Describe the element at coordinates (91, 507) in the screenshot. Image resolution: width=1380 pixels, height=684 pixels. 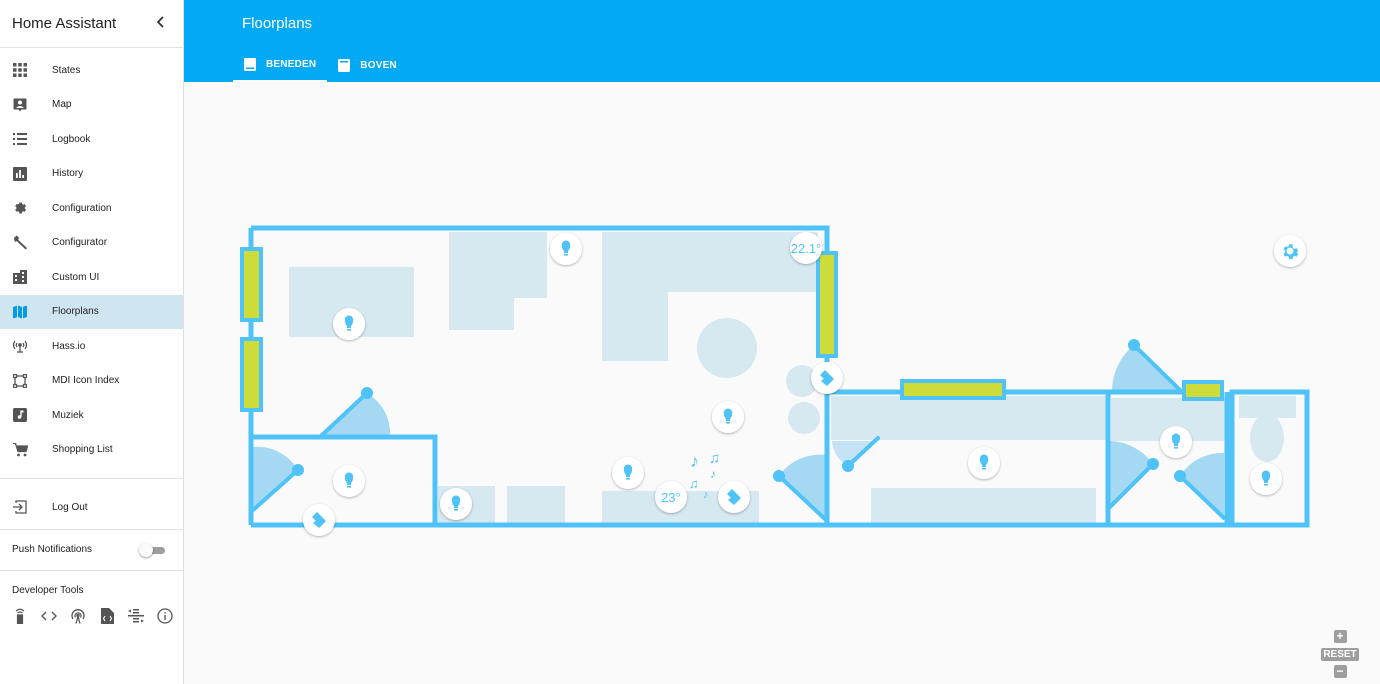
I see `logout-button: Log Out` at that location.